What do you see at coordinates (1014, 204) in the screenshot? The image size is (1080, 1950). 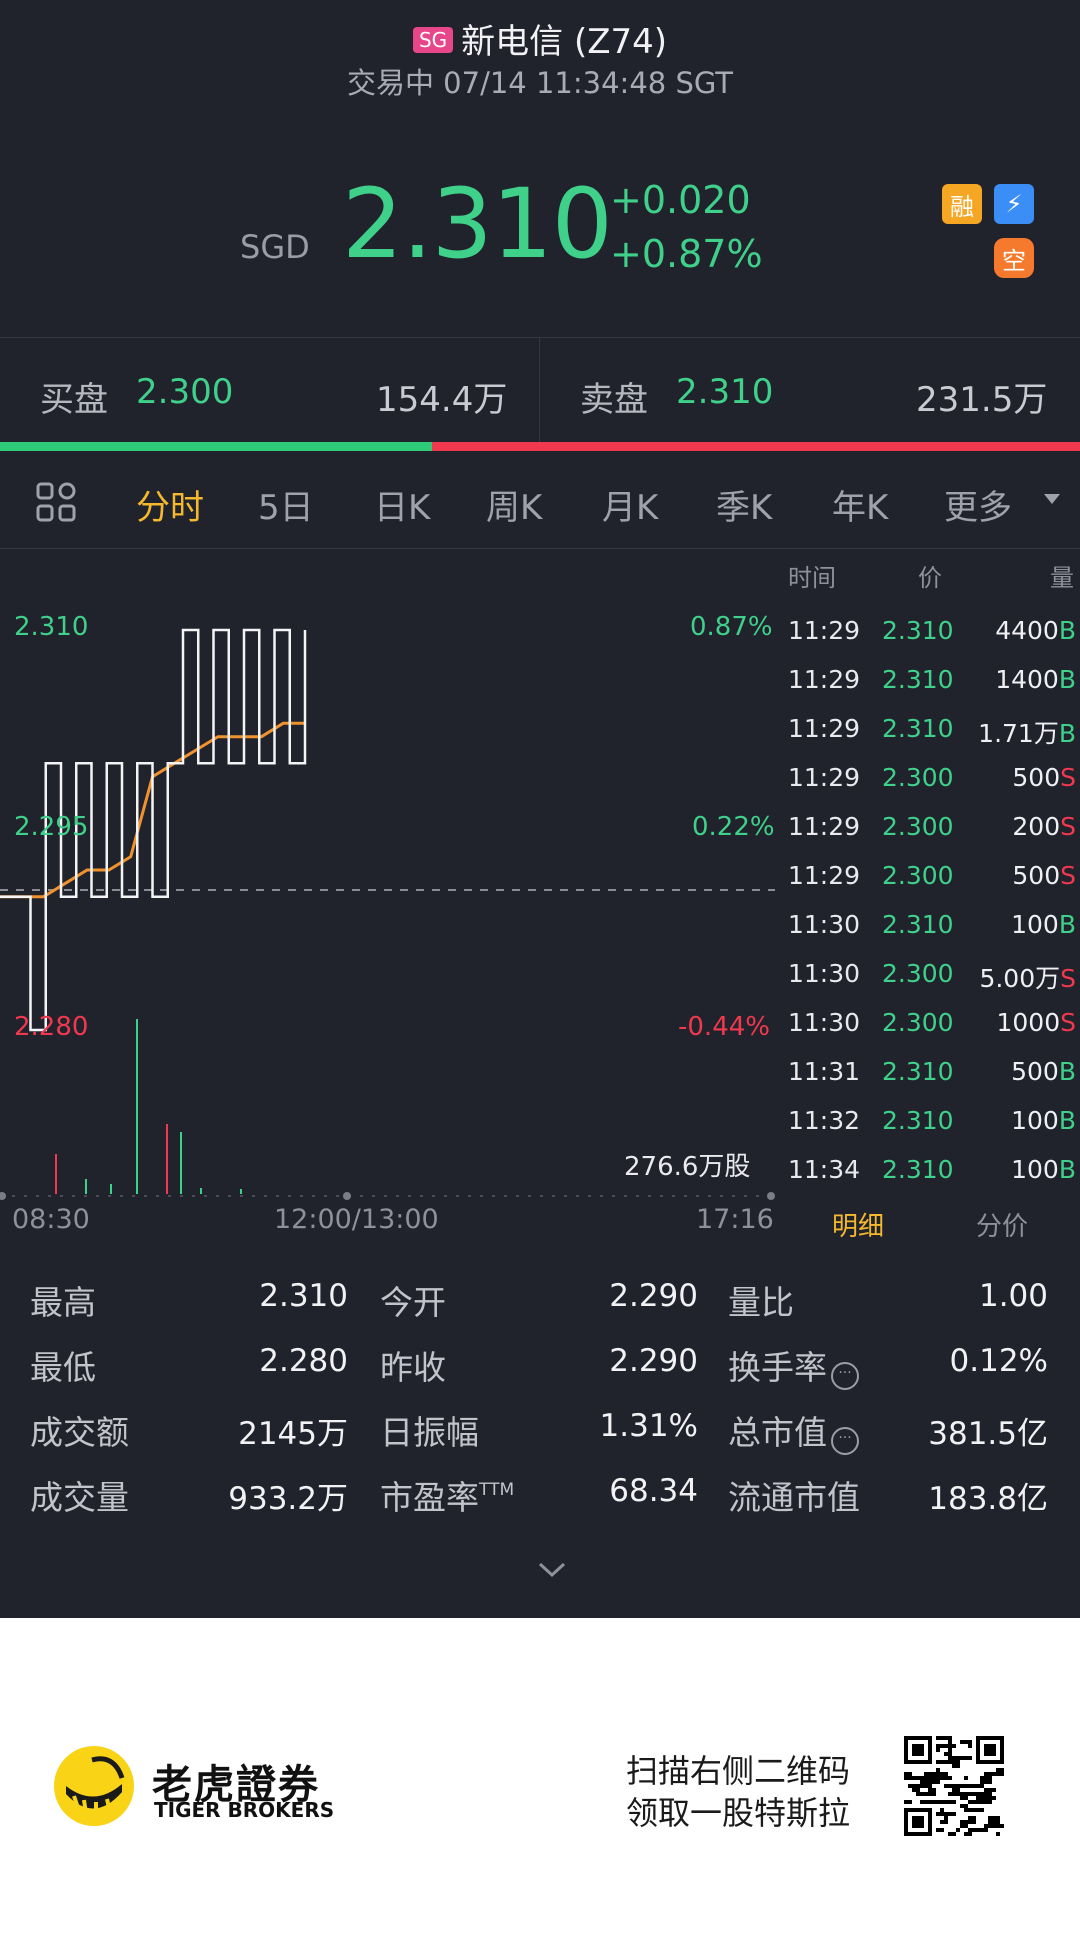 I see `lightning-tag-icon: ⚡` at bounding box center [1014, 204].